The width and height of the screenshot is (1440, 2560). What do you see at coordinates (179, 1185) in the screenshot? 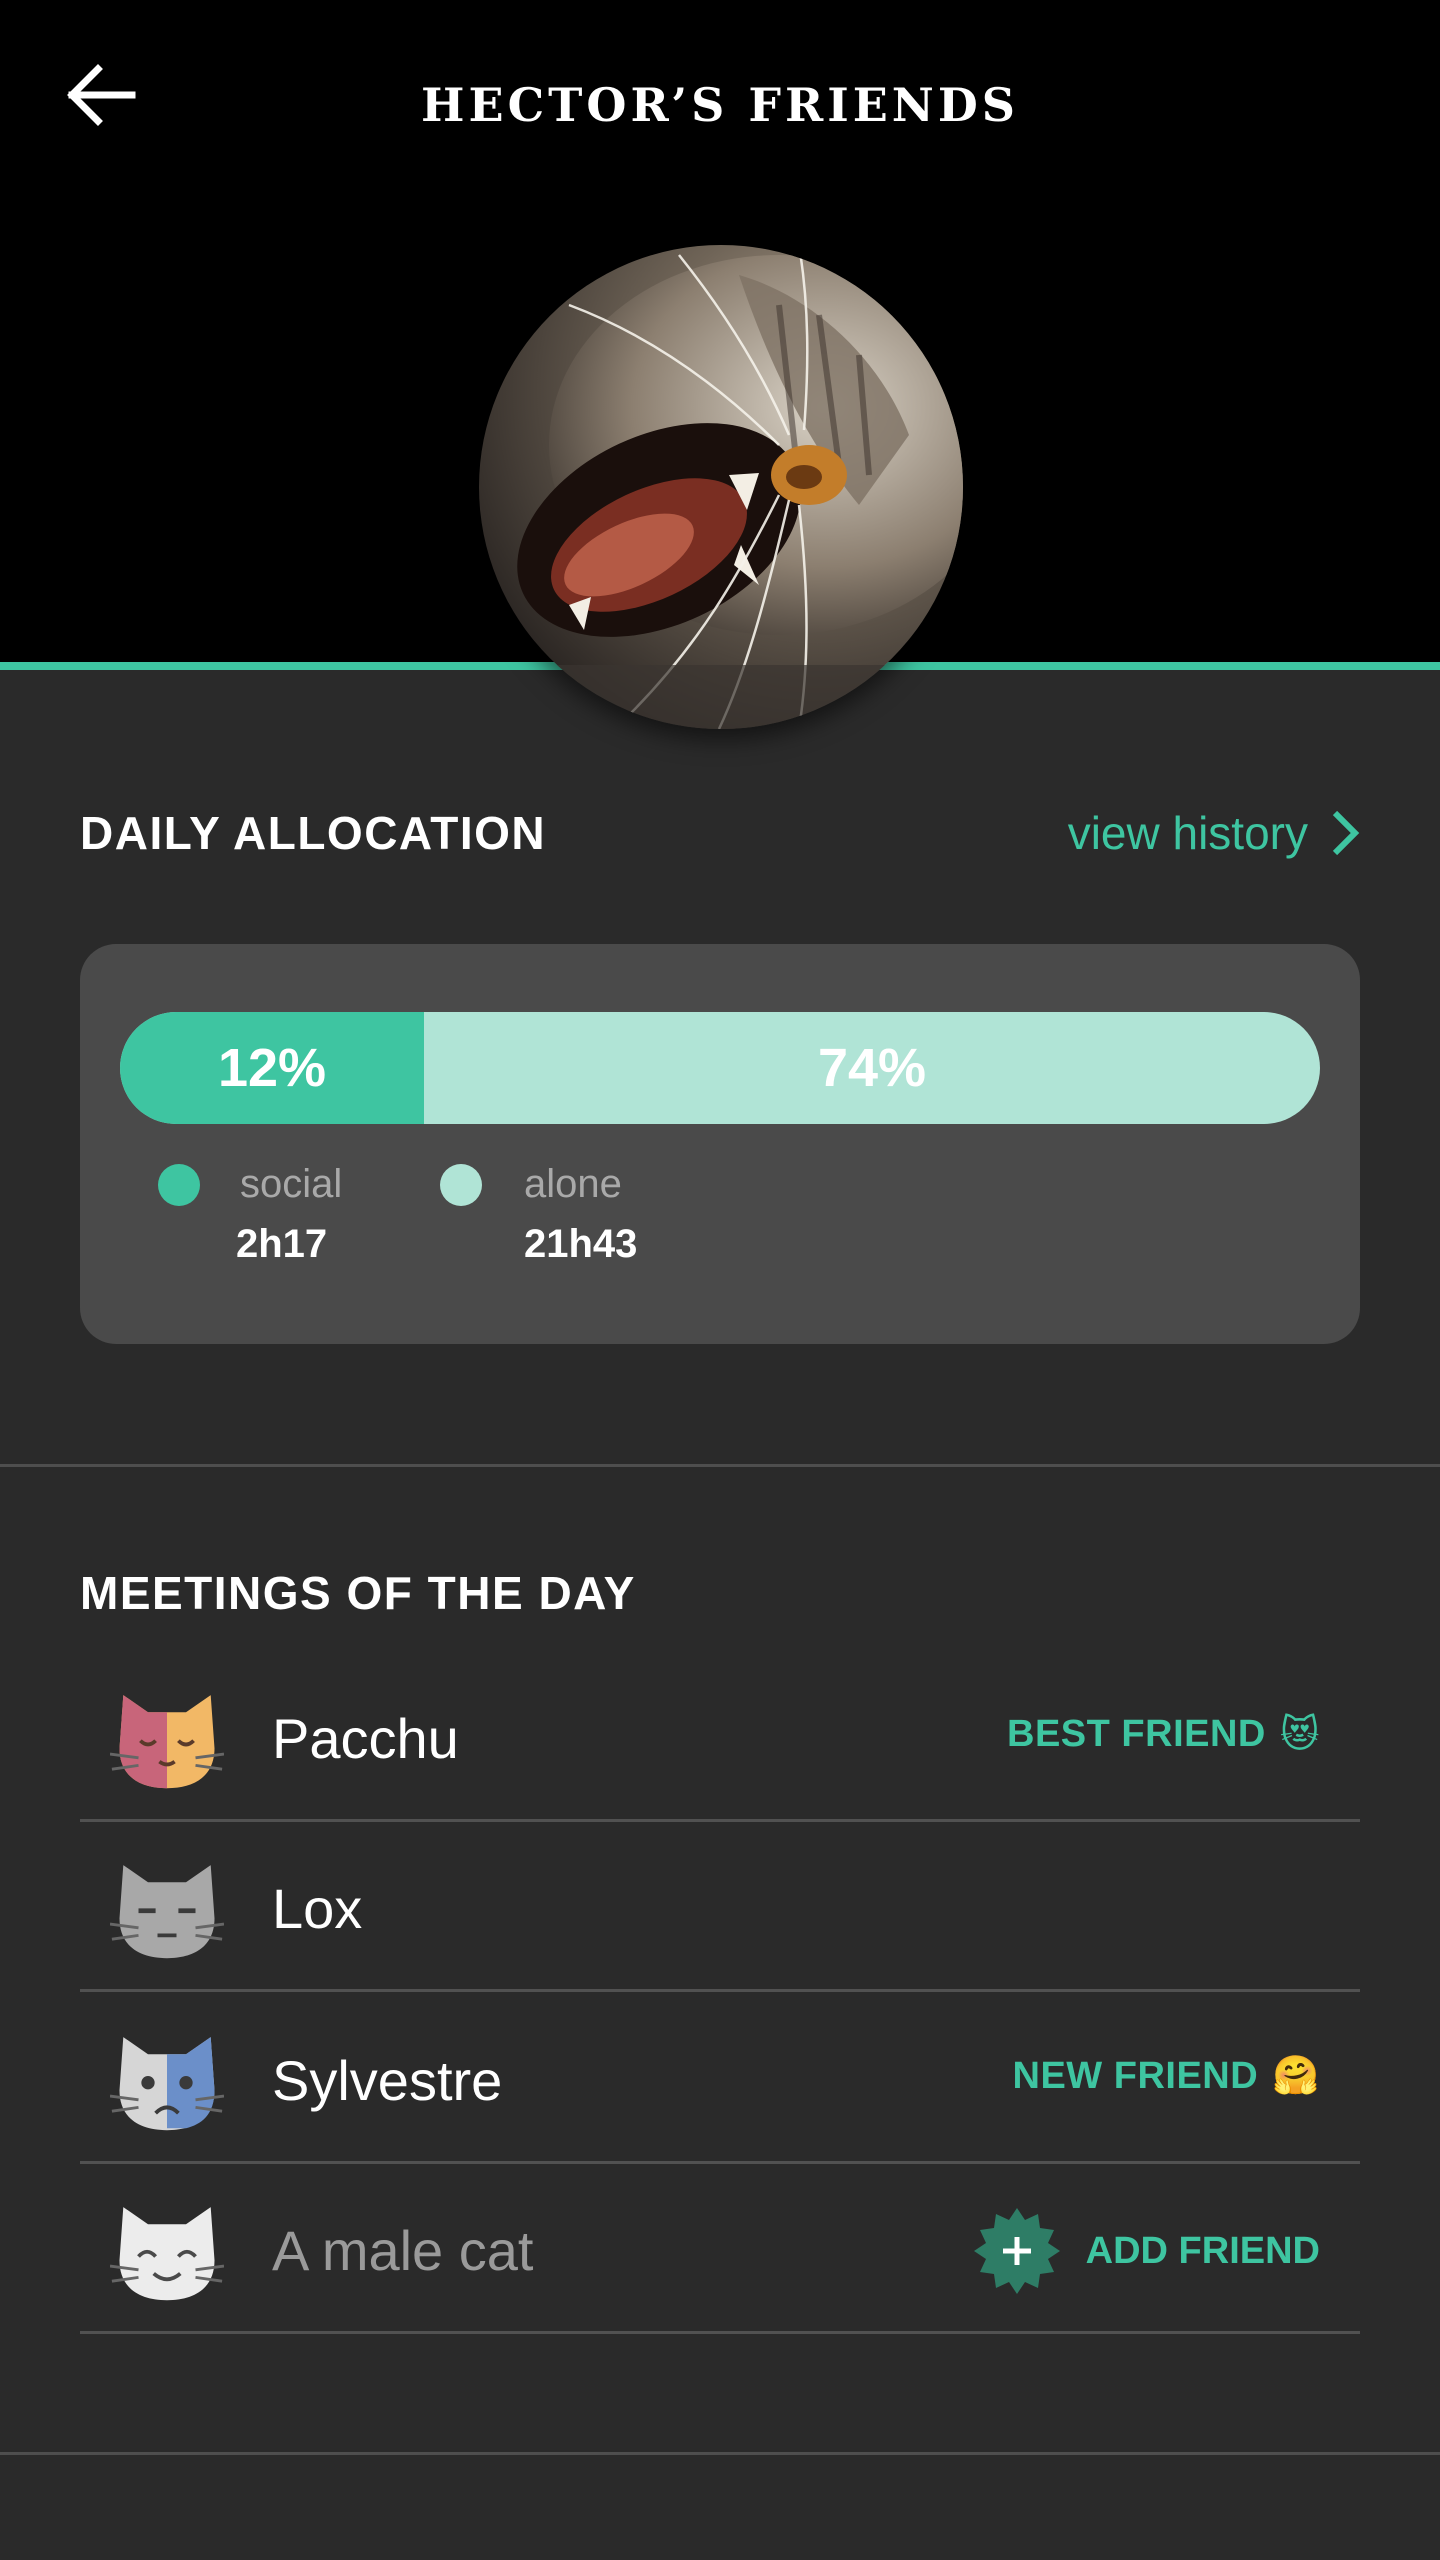
I see `social-legend-dot` at bounding box center [179, 1185].